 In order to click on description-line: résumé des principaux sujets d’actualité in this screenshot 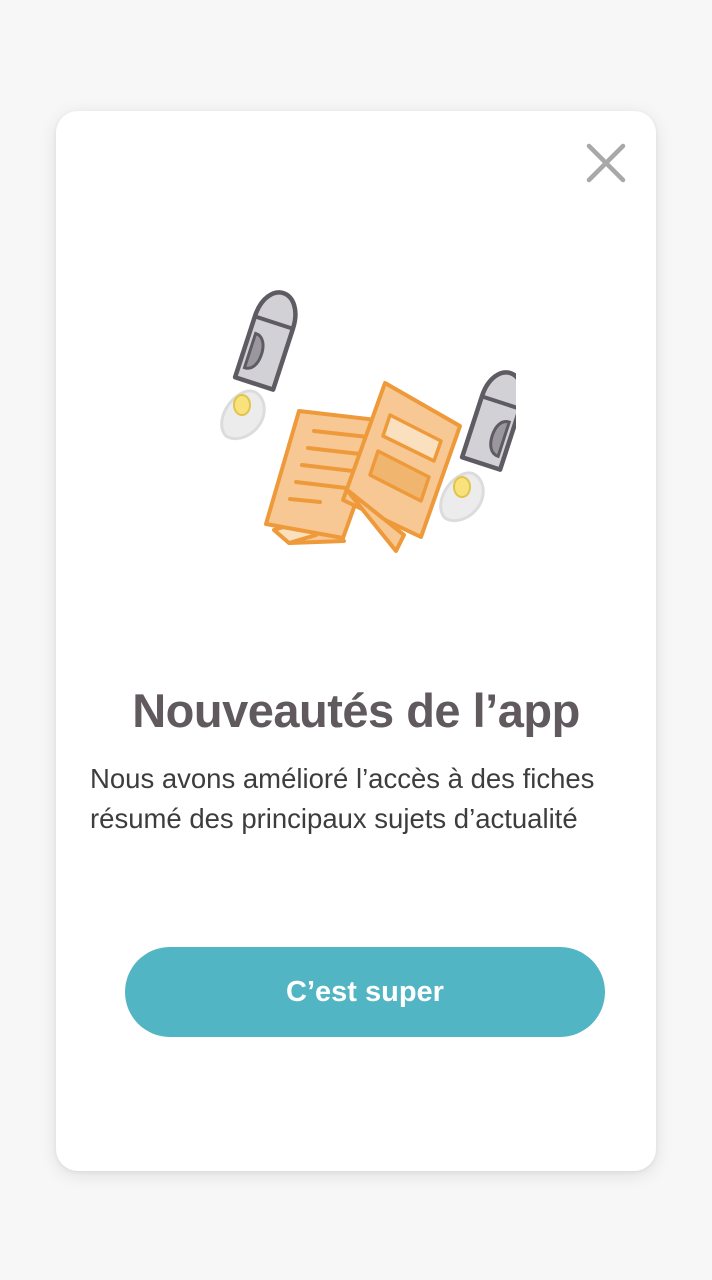, I will do `click(334, 818)`.